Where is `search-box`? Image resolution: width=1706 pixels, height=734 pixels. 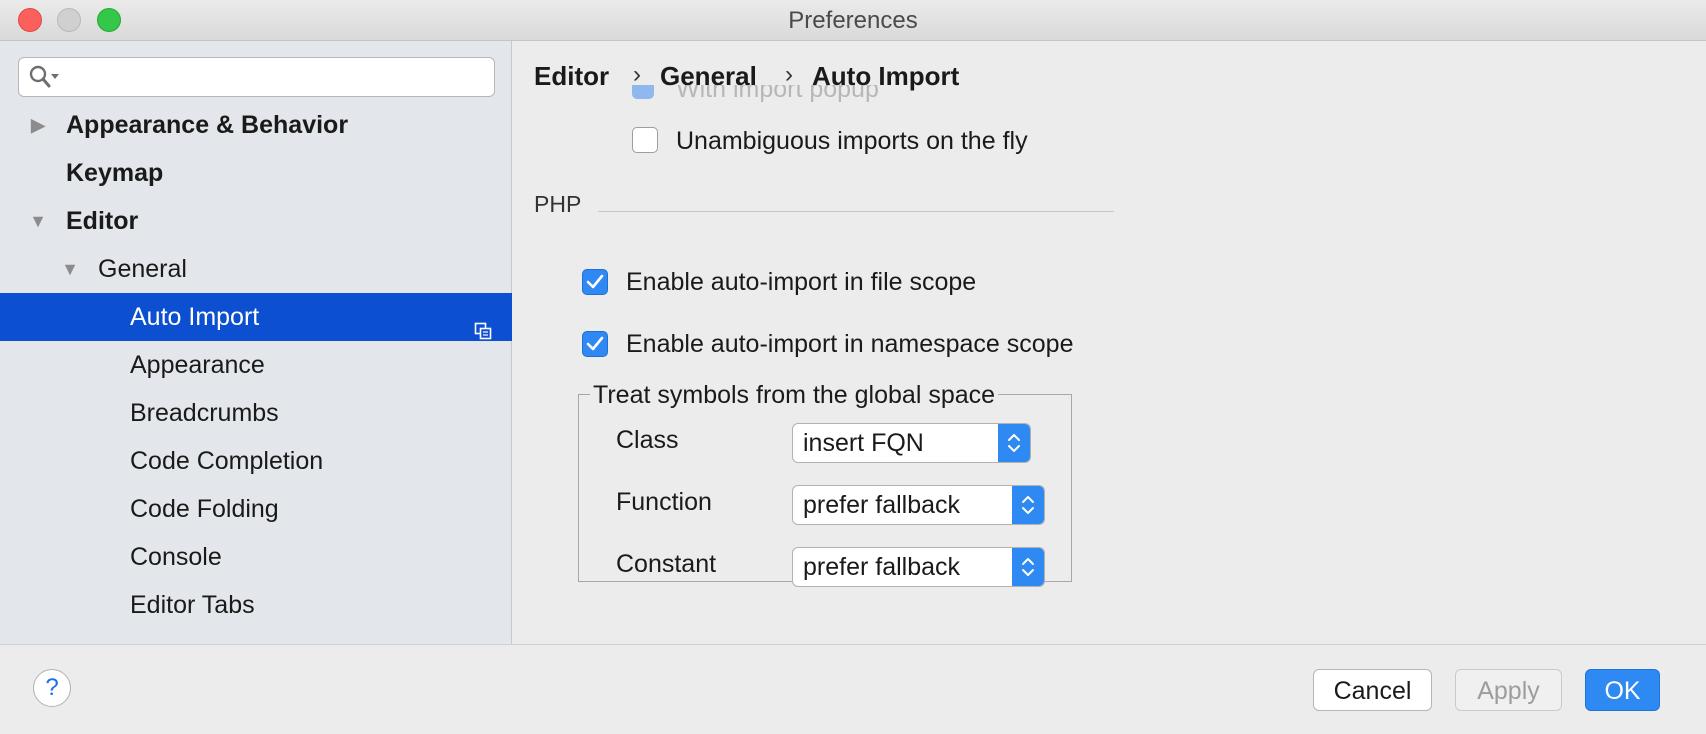 search-box is located at coordinates (256, 77).